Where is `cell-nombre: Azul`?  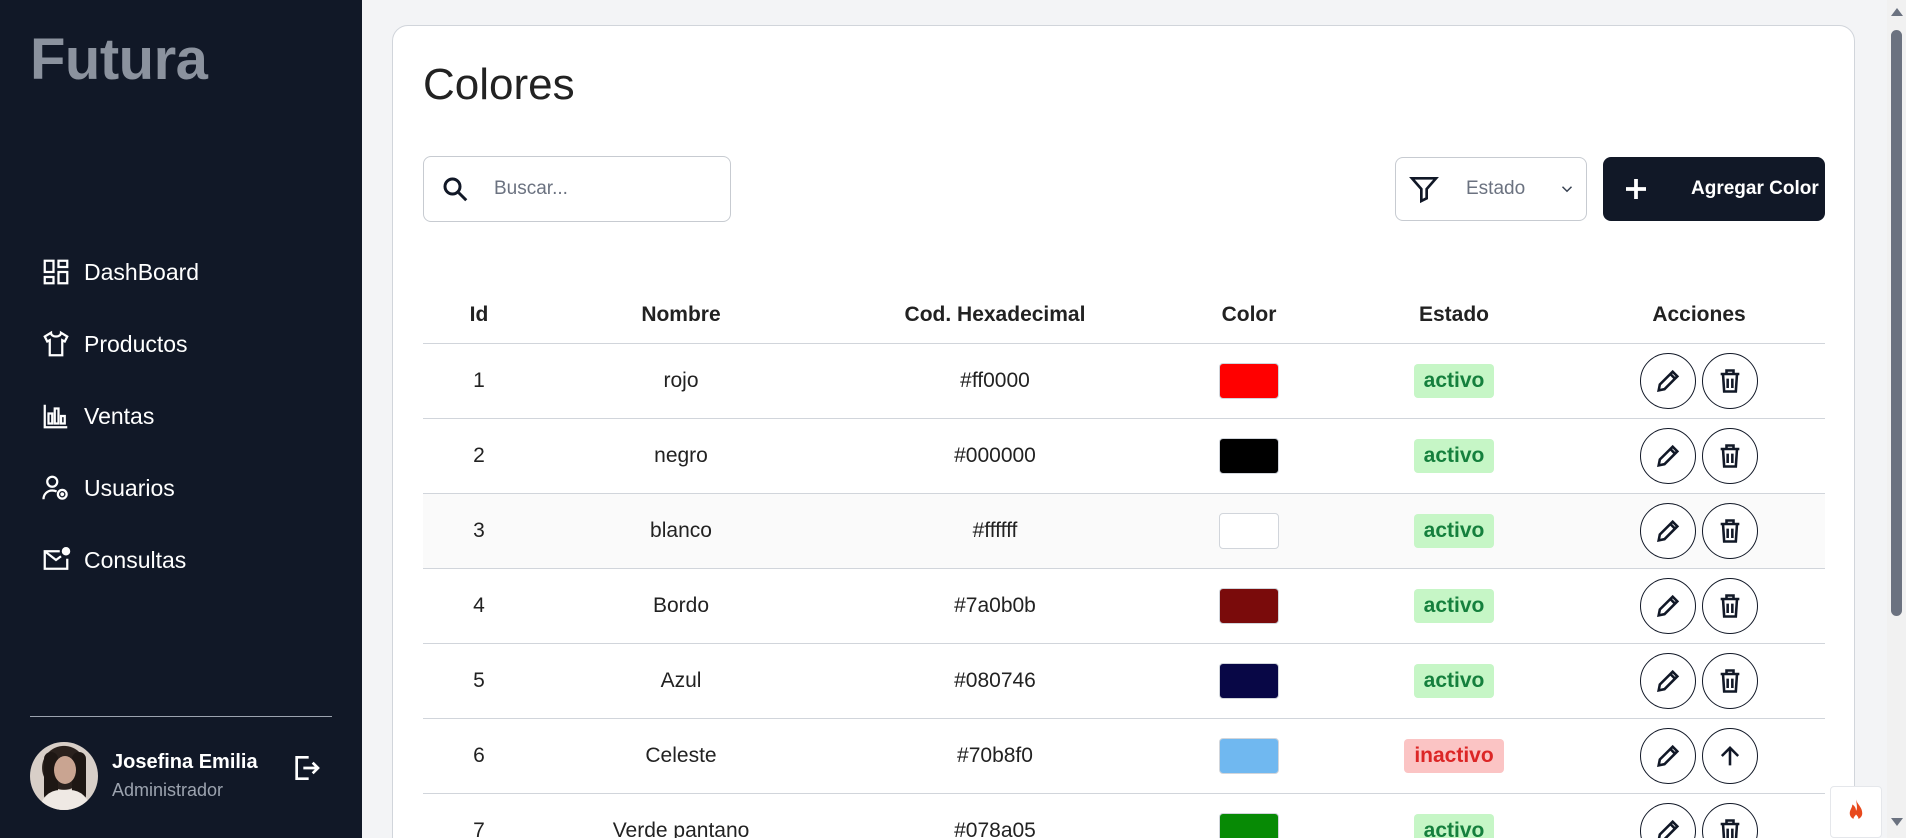 cell-nombre: Azul is located at coordinates (681, 680).